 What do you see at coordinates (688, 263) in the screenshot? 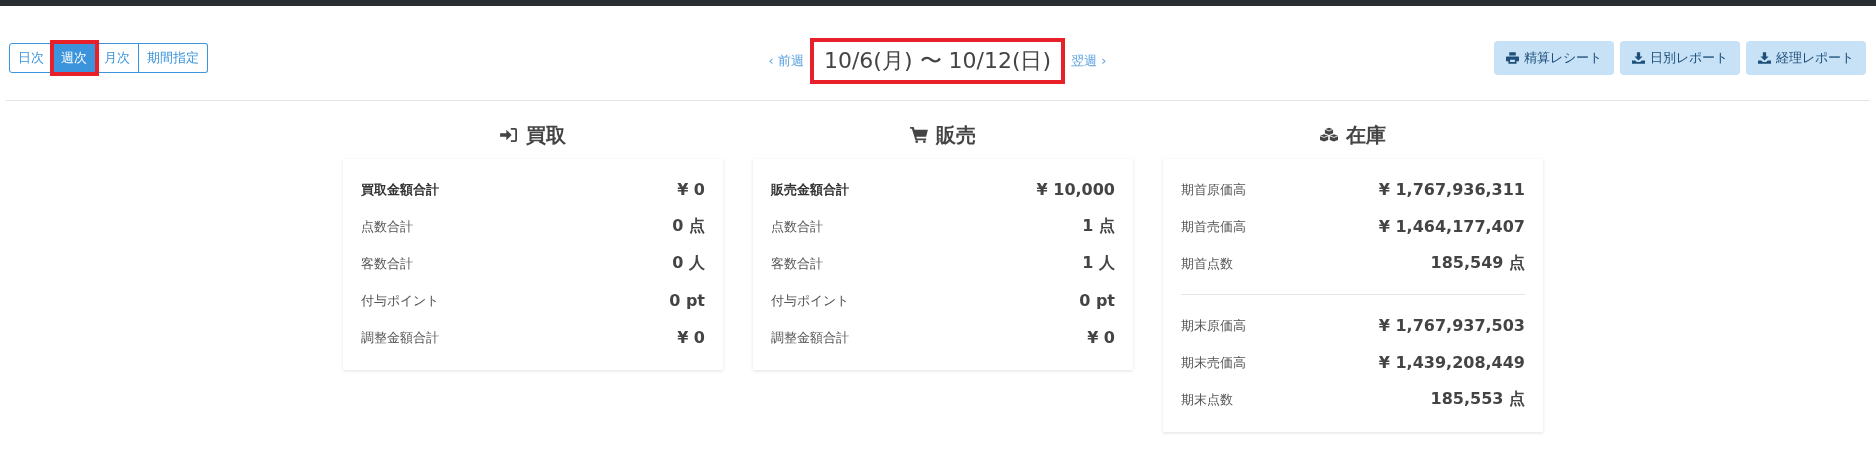
I see `row-value: 0 人` at bounding box center [688, 263].